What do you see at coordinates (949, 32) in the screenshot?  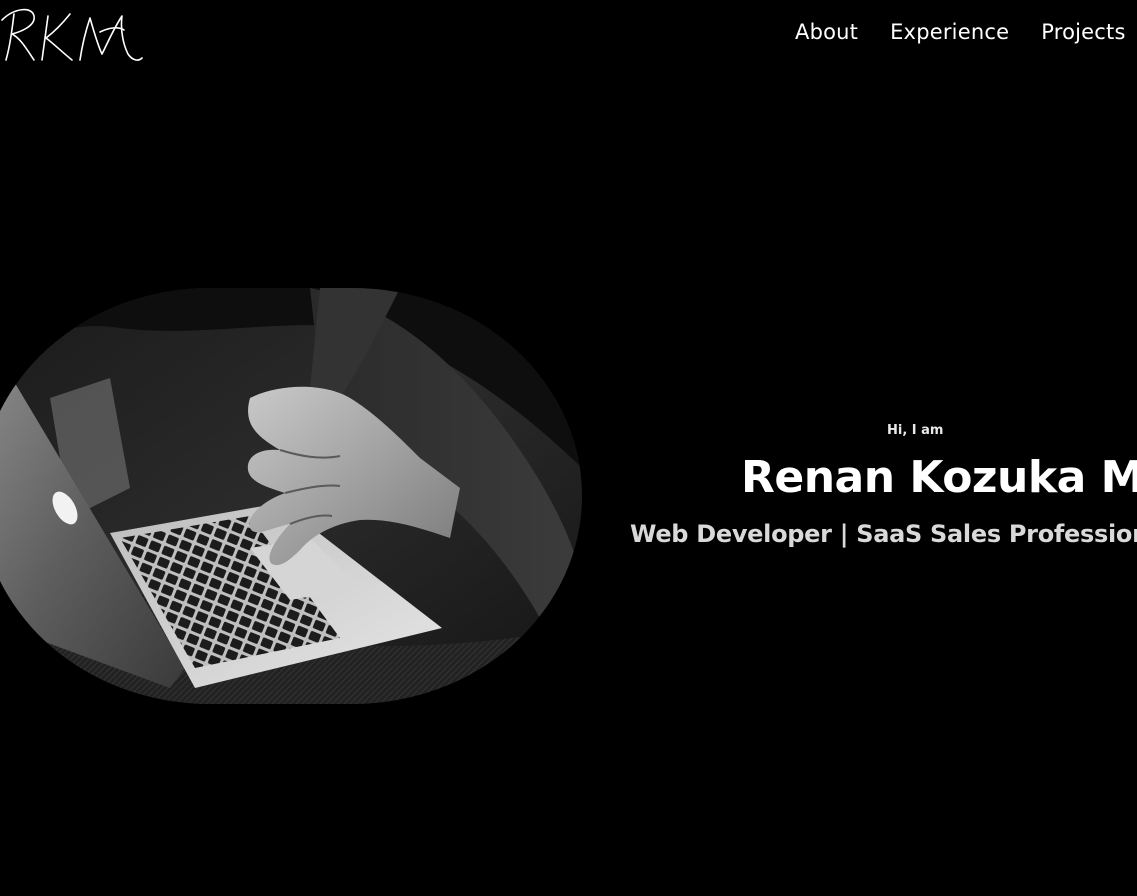 I see `nav-link-experience: Experience` at bounding box center [949, 32].